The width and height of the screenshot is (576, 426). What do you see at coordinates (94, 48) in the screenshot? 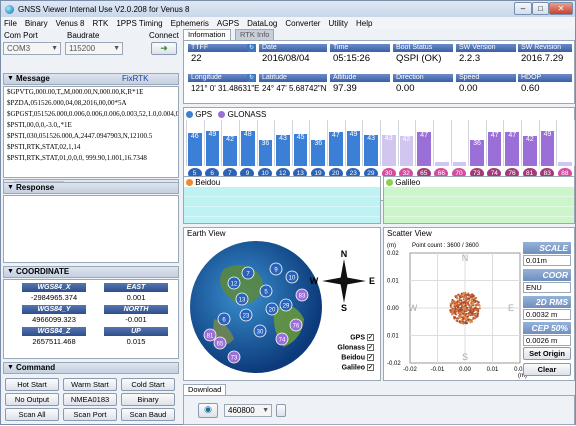
I see `baudrate-select: 115200 ▼` at bounding box center [94, 48].